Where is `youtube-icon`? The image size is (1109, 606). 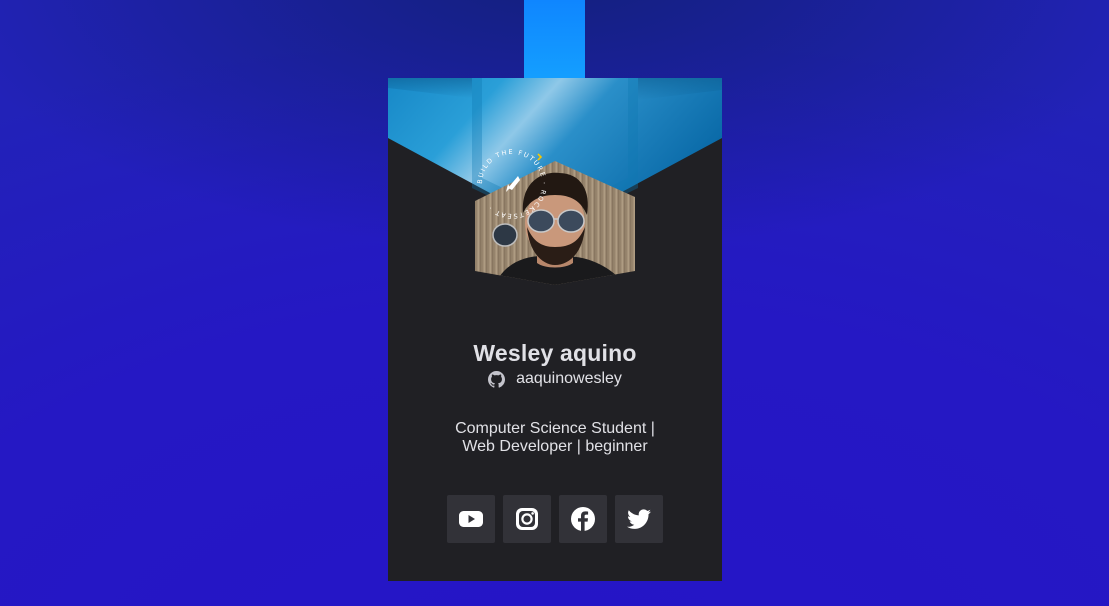 youtube-icon is located at coordinates (471, 519).